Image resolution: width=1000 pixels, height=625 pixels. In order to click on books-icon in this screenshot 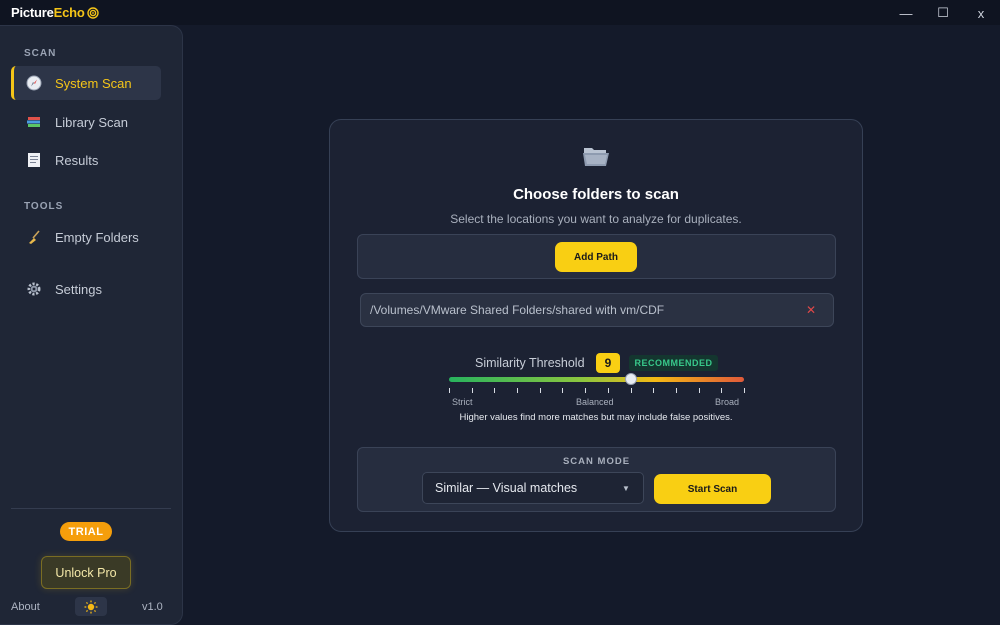, I will do `click(34, 122)`.